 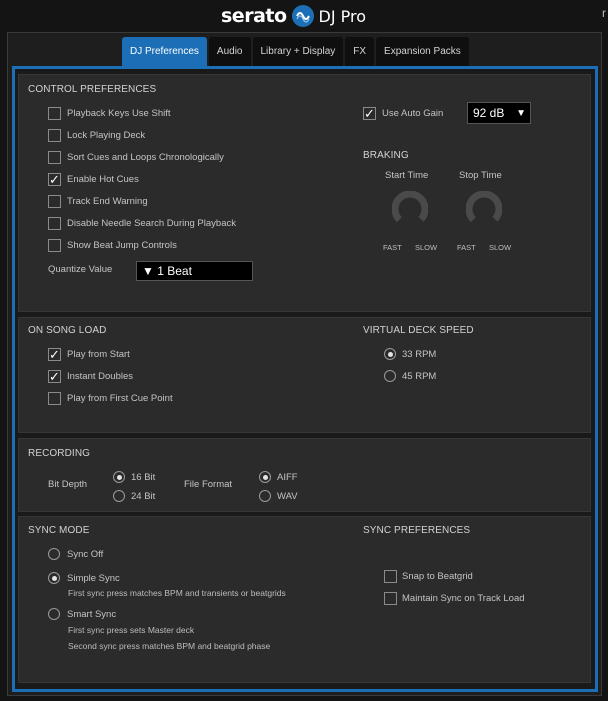 I want to click on sync-preferences-heading: SYNC PREFERENCES, so click(x=417, y=530).